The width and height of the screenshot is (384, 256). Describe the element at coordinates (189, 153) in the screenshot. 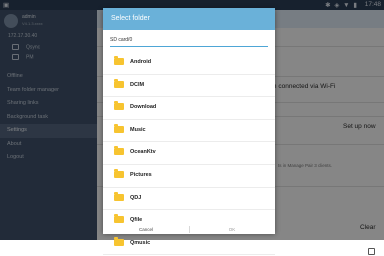

I see `folder-row: OceanKtv` at that location.